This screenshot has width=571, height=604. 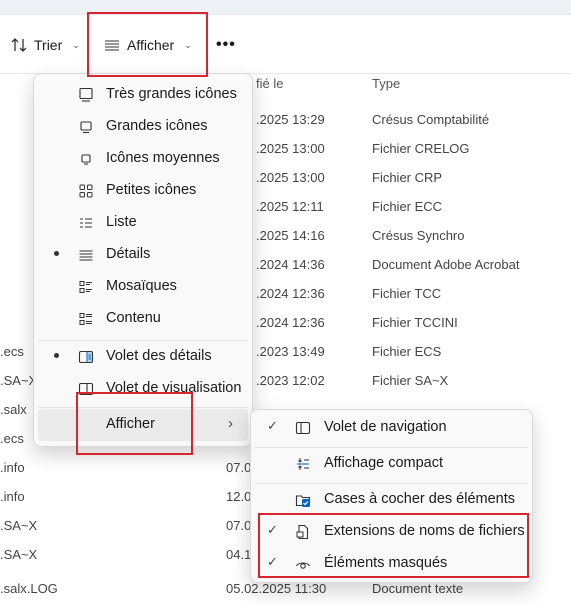 I want to click on file-type: Fichier SA~X, so click(x=410, y=380).